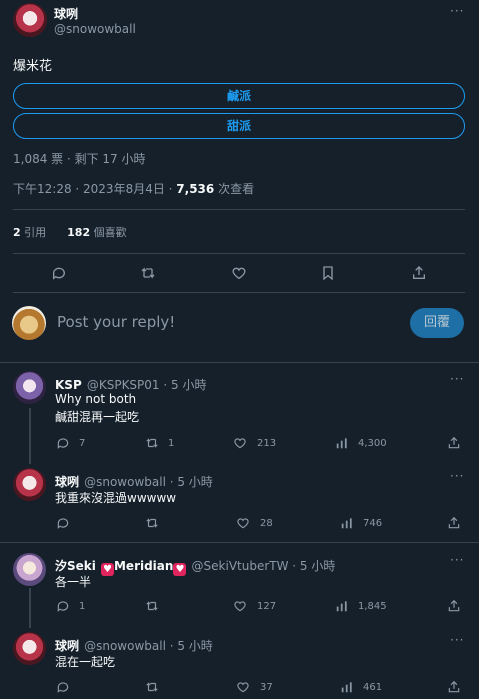 This screenshot has height=699, width=479. I want to click on tweet-text: 爆米花, so click(33, 66).